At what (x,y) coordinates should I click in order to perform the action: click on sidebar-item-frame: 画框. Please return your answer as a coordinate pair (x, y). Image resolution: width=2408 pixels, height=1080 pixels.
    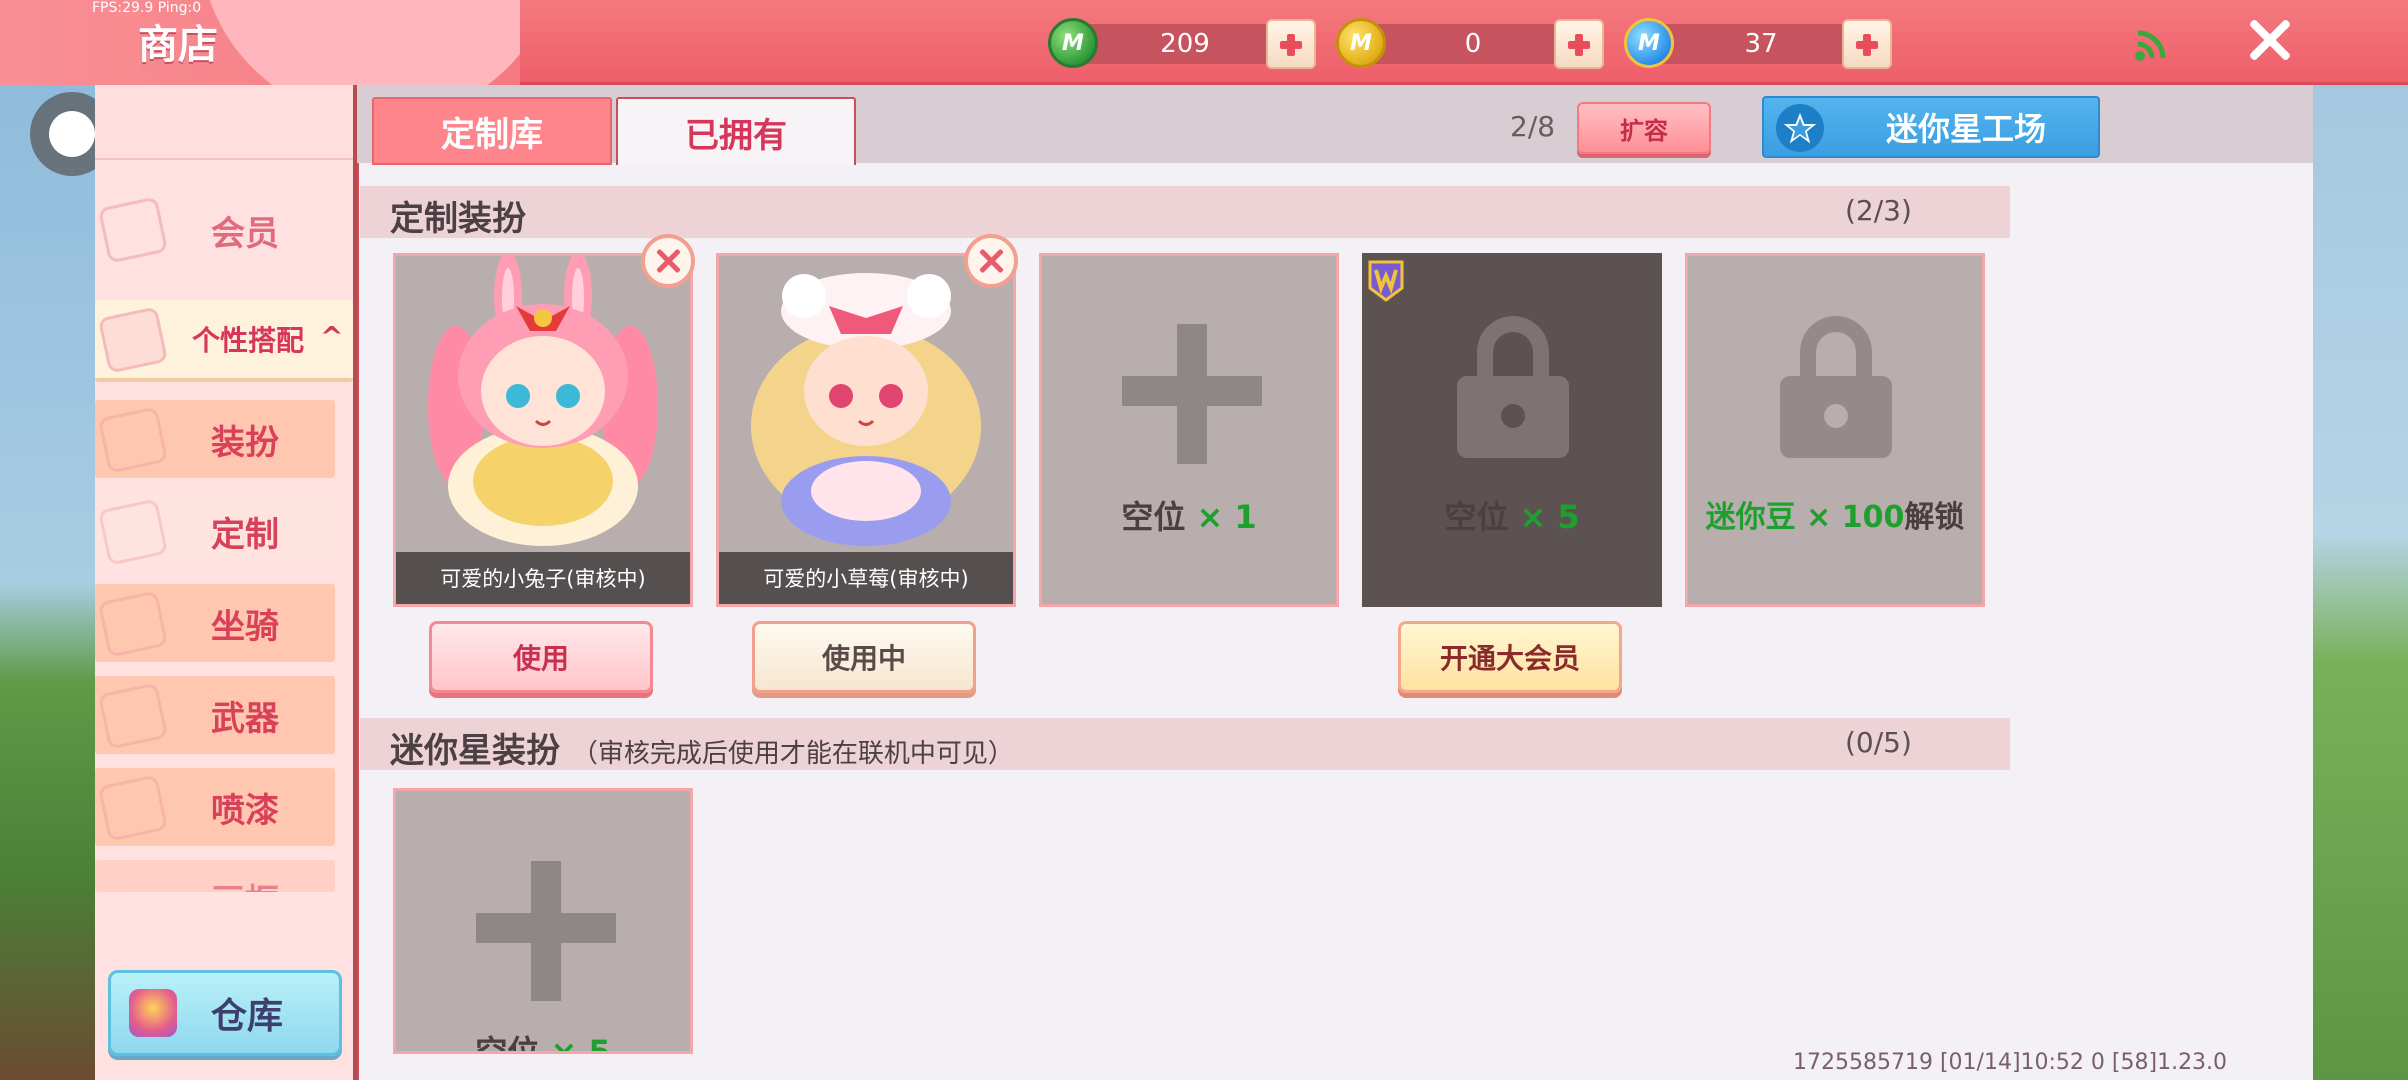
    Looking at the image, I should click on (215, 876).